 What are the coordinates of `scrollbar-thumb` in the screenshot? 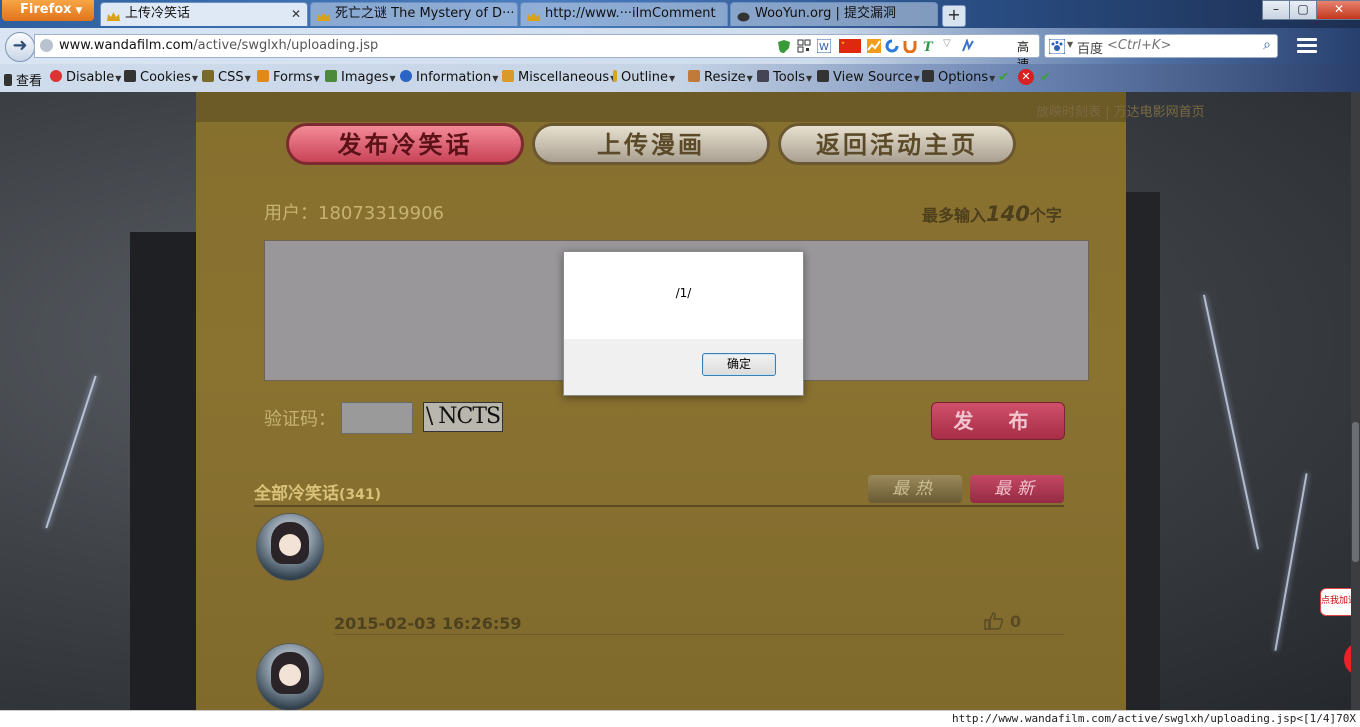 It's located at (1355, 492).